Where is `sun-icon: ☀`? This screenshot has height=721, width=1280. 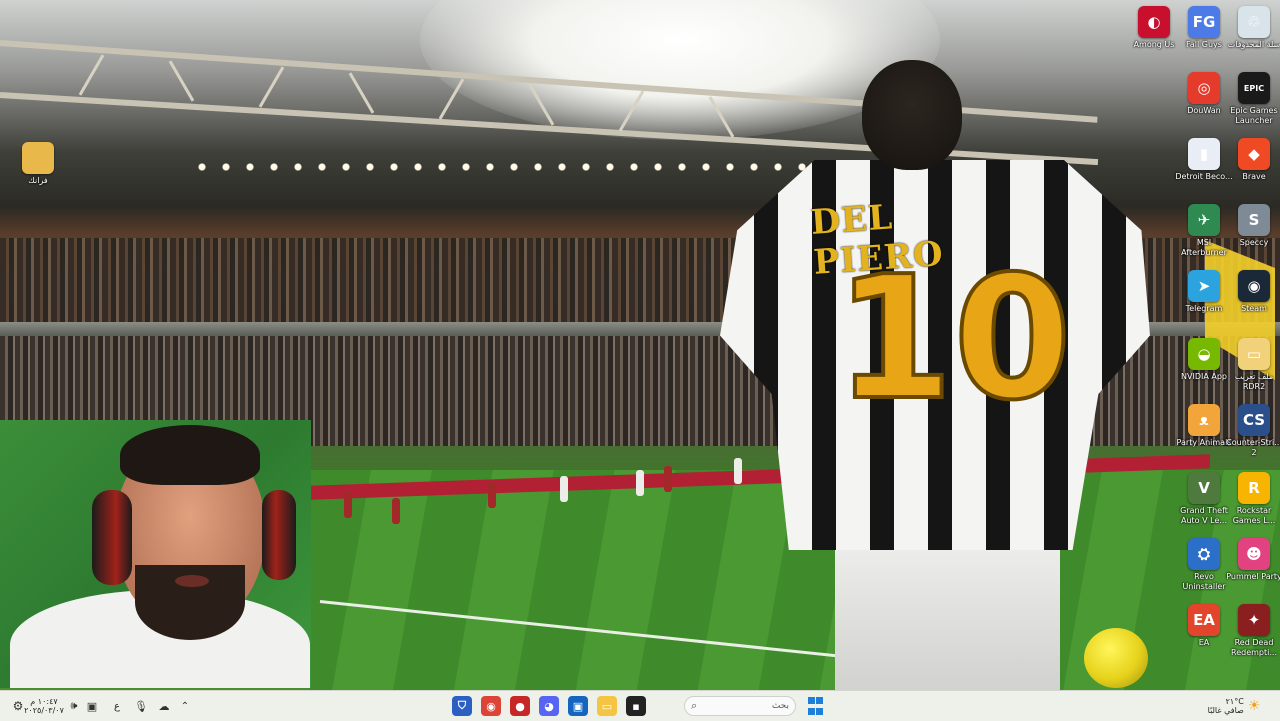 sun-icon: ☀ is located at coordinates (1254, 706).